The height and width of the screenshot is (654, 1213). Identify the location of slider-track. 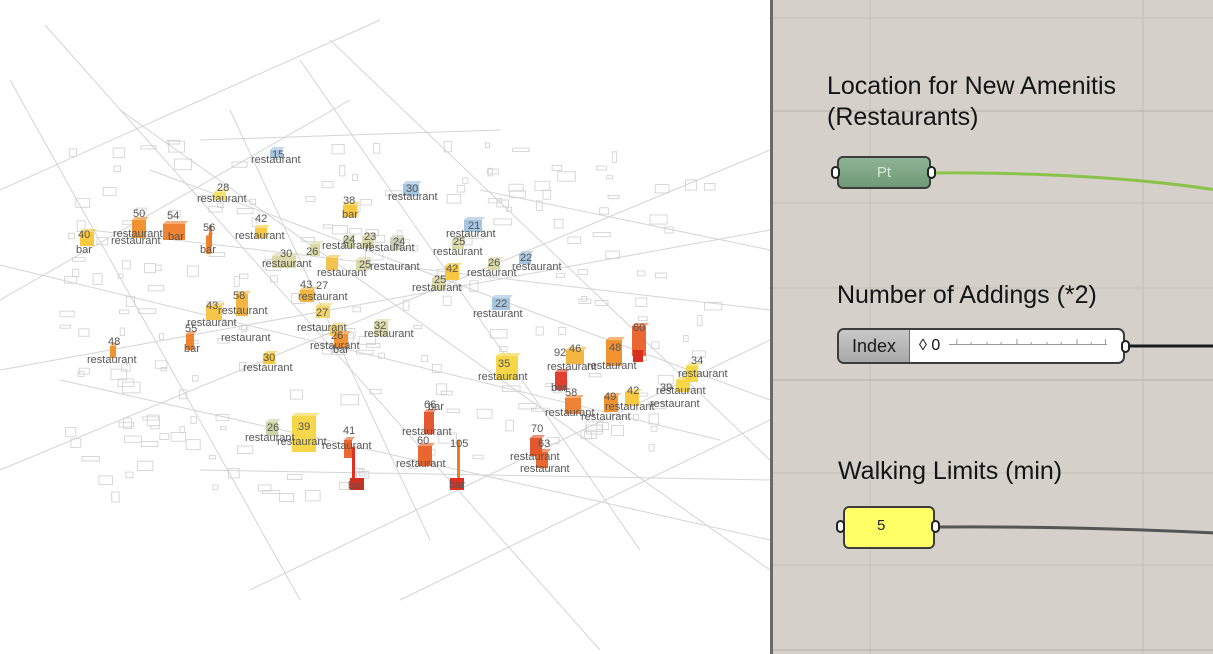
(1028, 344).